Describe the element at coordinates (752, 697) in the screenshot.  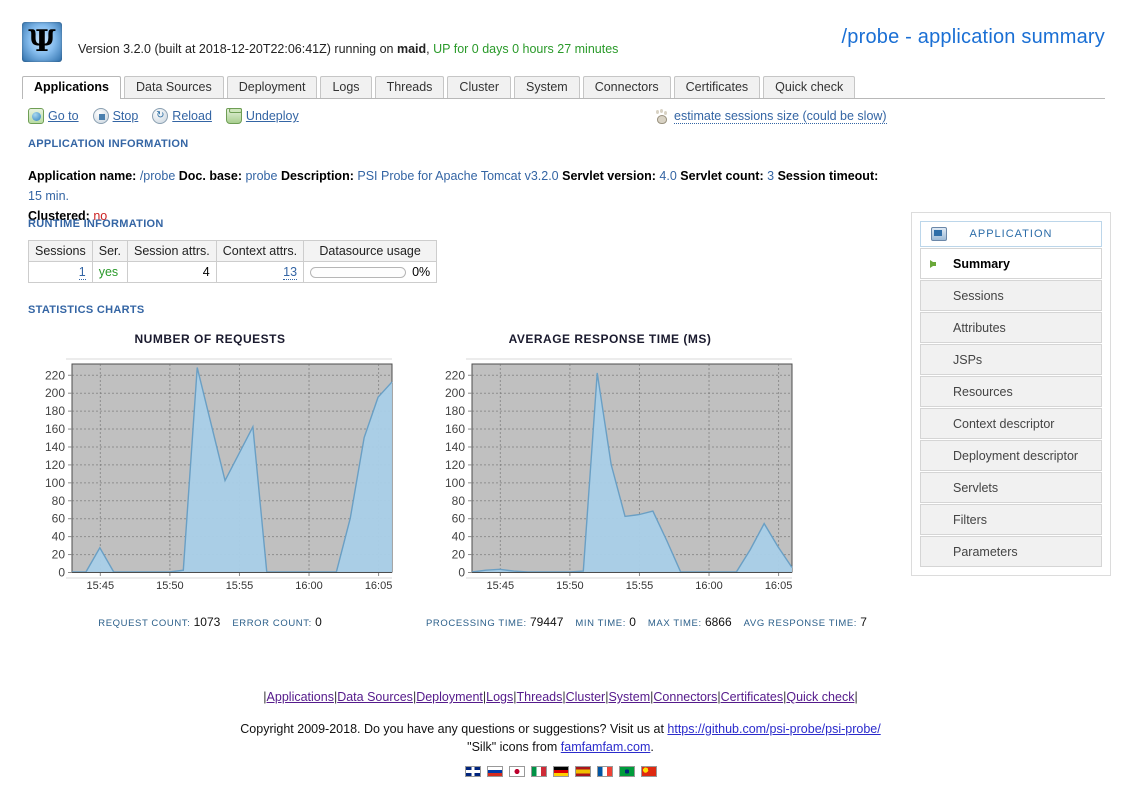
I see `footer-link-certificates: Certificates` at that location.